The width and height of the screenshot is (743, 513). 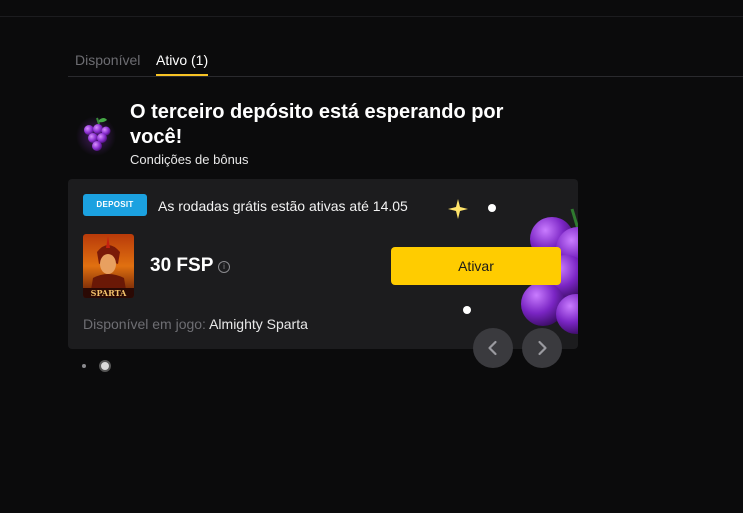 I want to click on info-icon: i, so click(x=224, y=267).